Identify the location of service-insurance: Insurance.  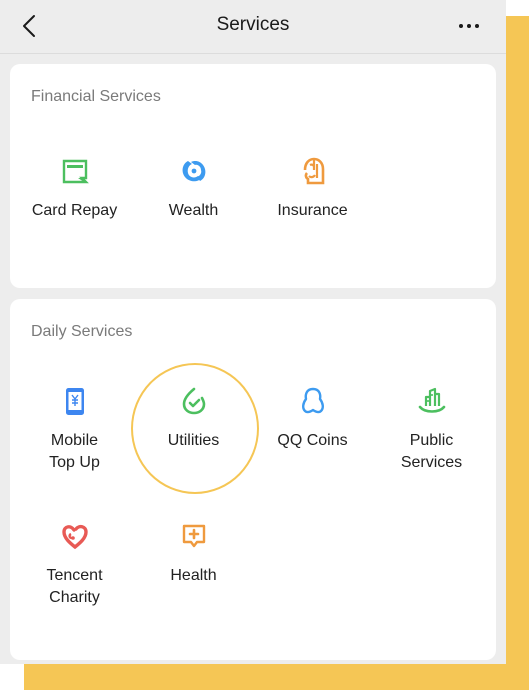
(312, 189).